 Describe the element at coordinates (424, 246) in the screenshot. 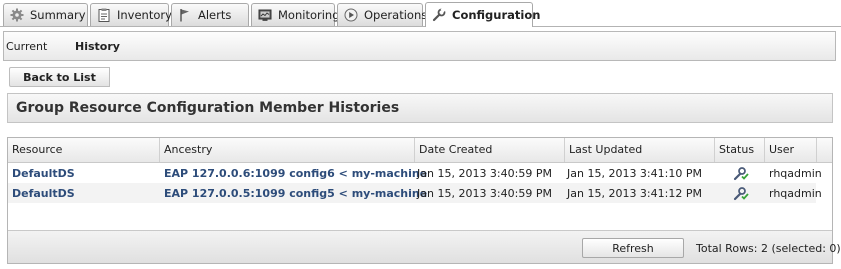

I see `grid-footer: Refresh Total Rows: 2 (selected: 0)` at that location.